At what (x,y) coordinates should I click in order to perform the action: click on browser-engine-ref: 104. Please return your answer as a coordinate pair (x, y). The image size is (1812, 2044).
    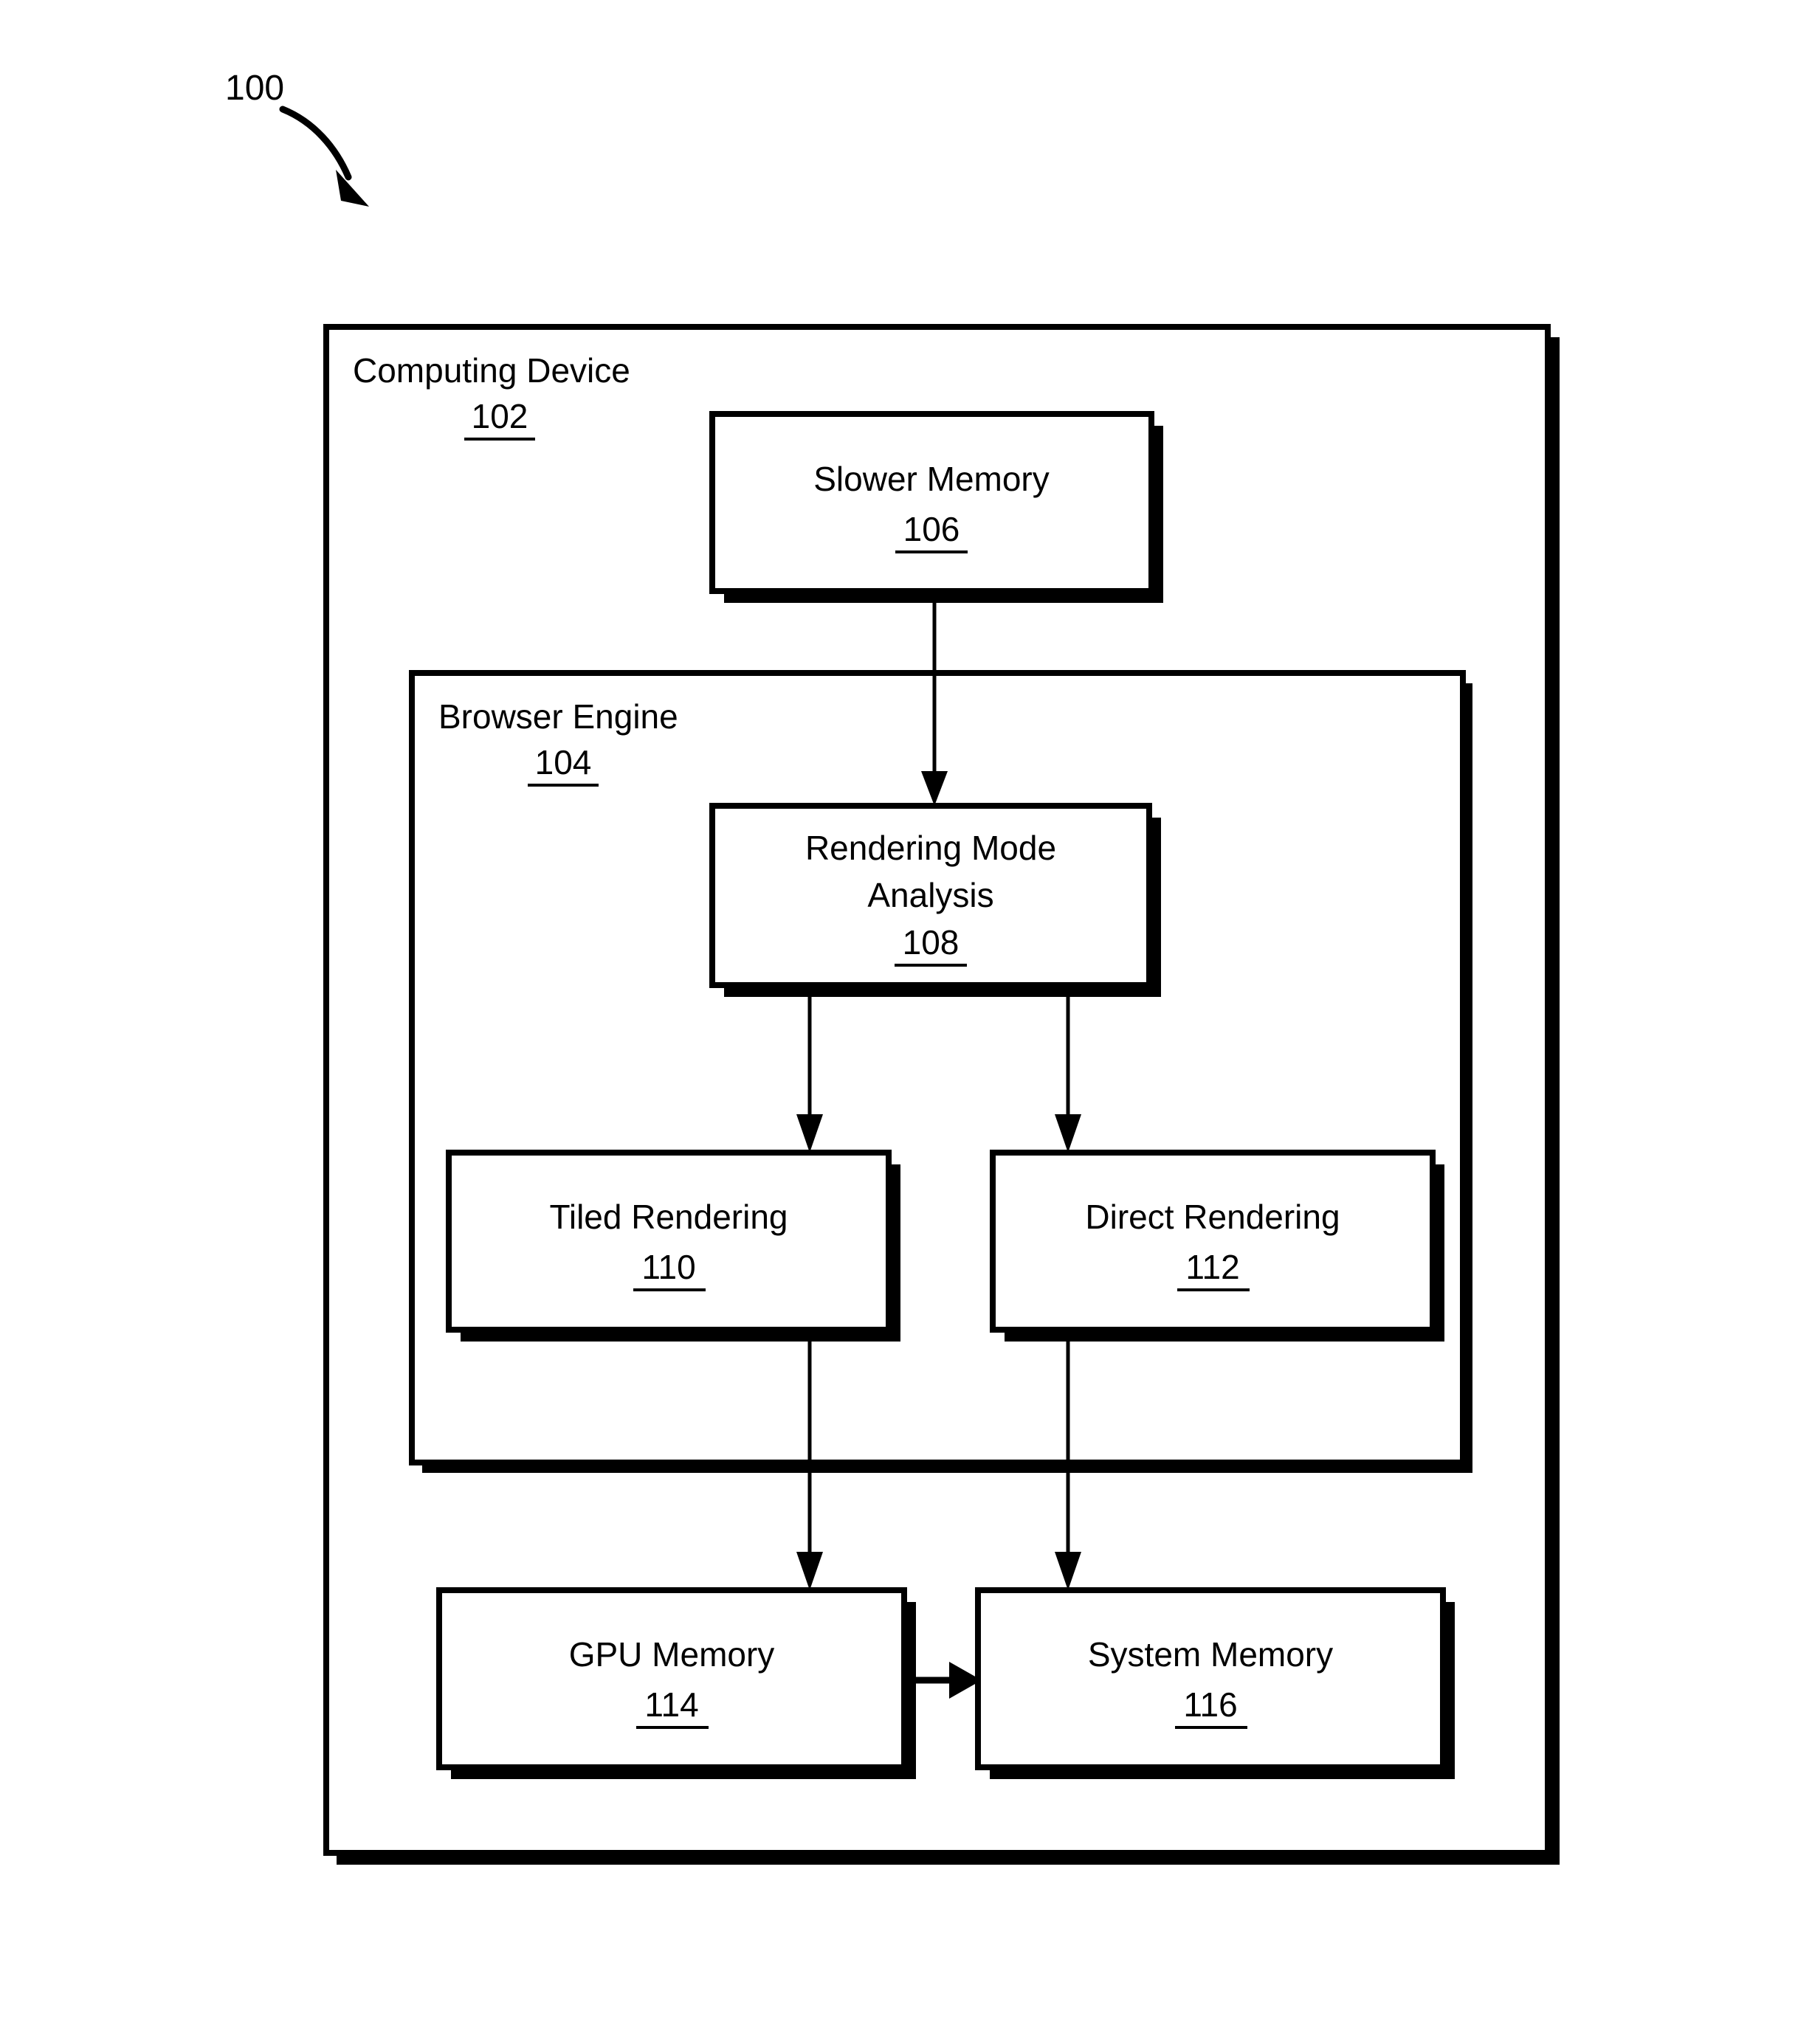
    Looking at the image, I should click on (563, 762).